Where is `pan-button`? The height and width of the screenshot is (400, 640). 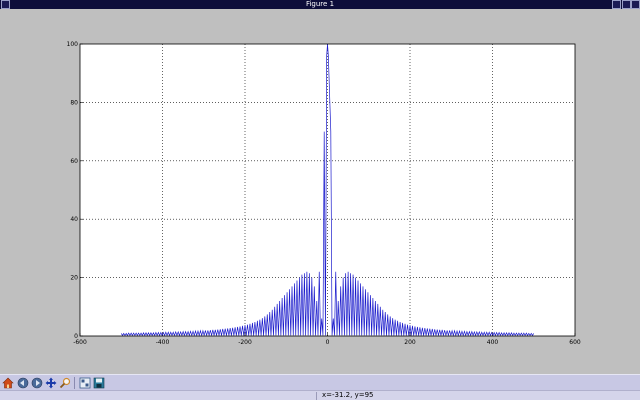 pan-button is located at coordinates (51, 383).